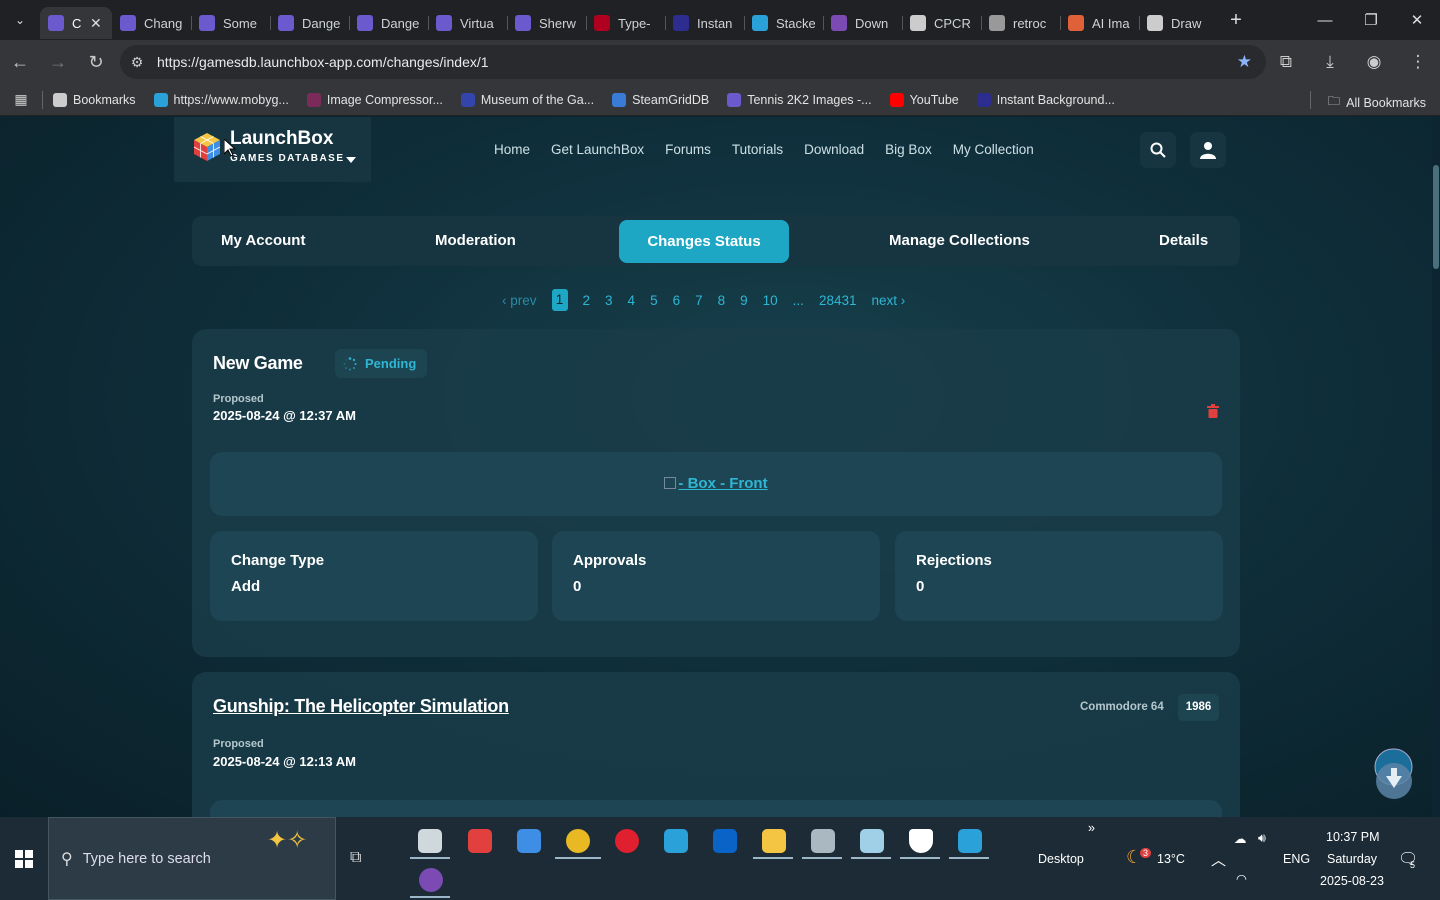 The image size is (1440, 900). What do you see at coordinates (1262, 838) in the screenshot?
I see `volume-icon: 🔊︎` at bounding box center [1262, 838].